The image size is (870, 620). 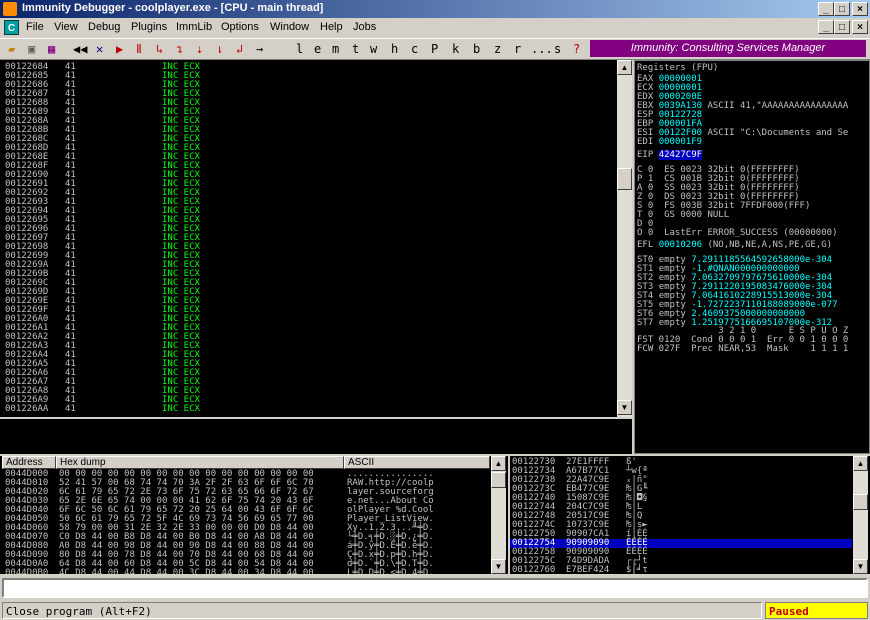 I want to click on command-line-input, so click(x=435, y=588).